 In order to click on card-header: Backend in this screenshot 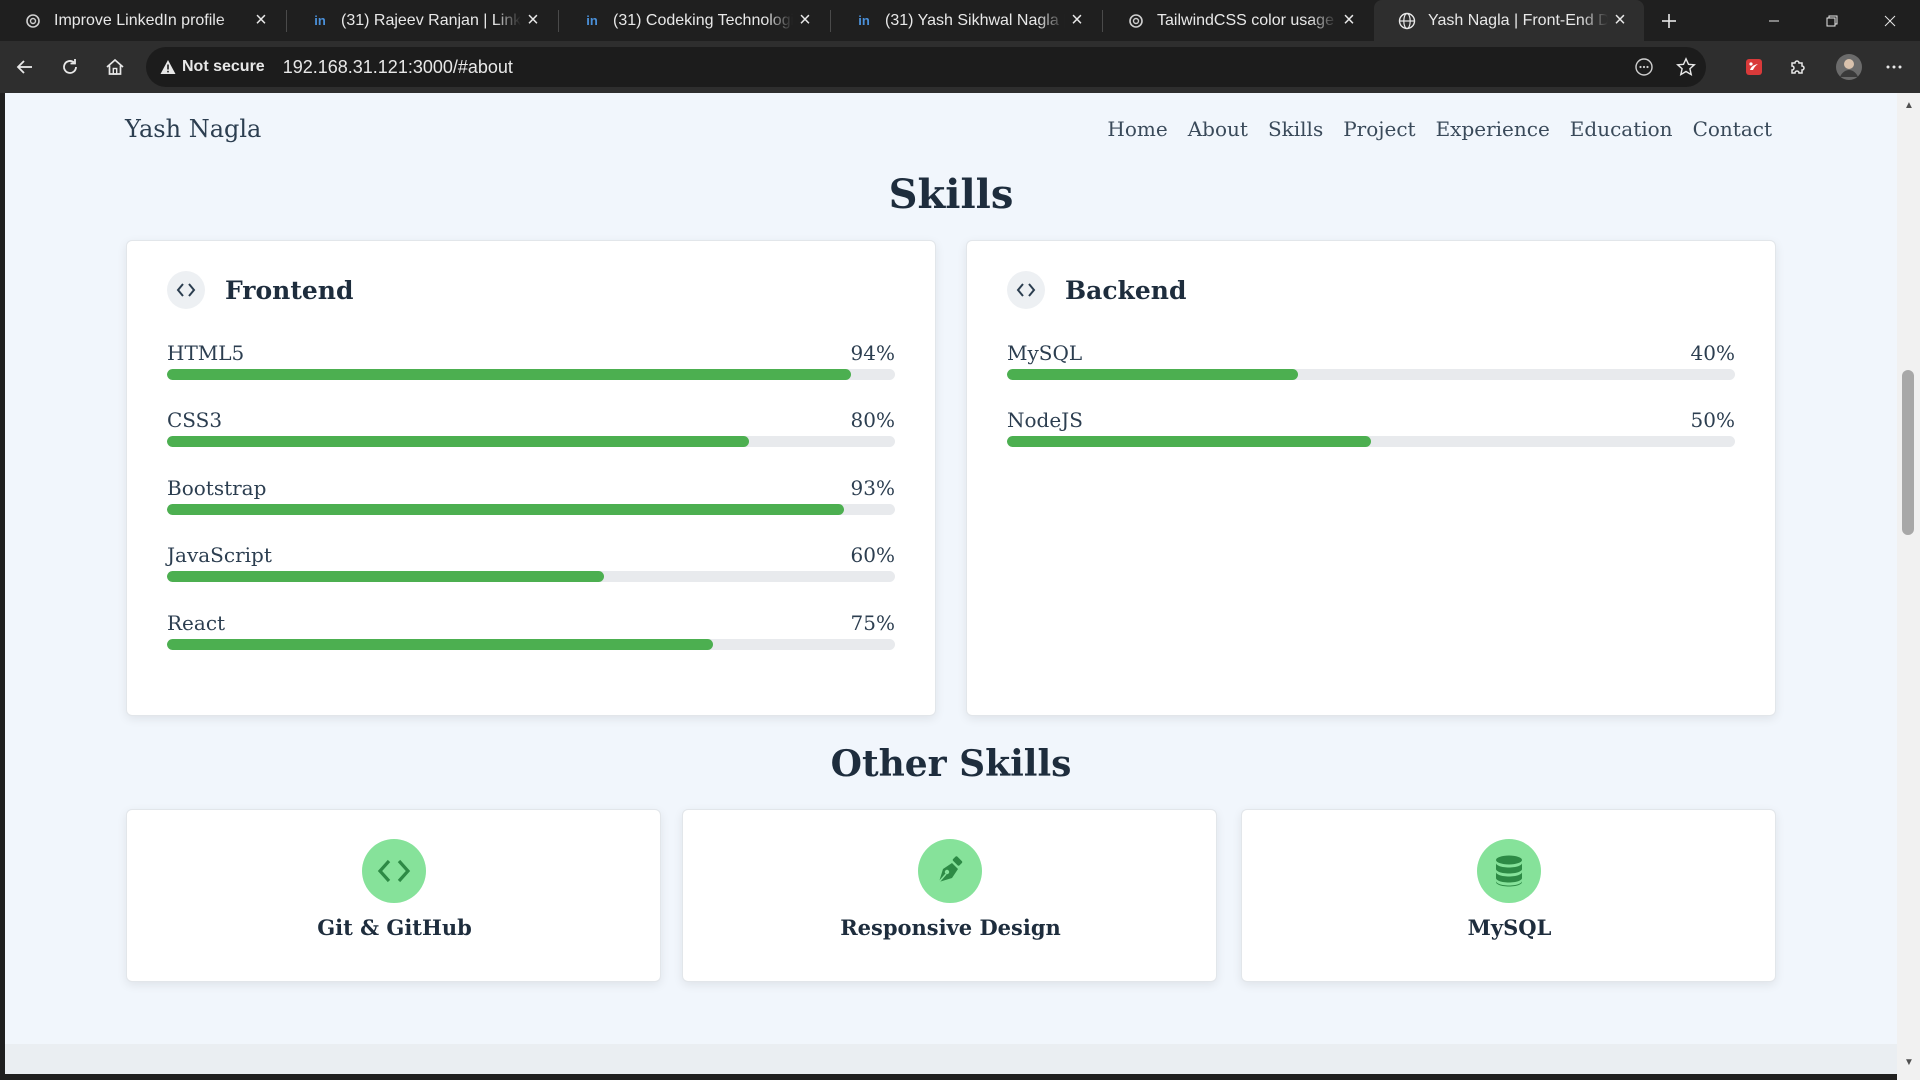, I will do `click(1096, 290)`.